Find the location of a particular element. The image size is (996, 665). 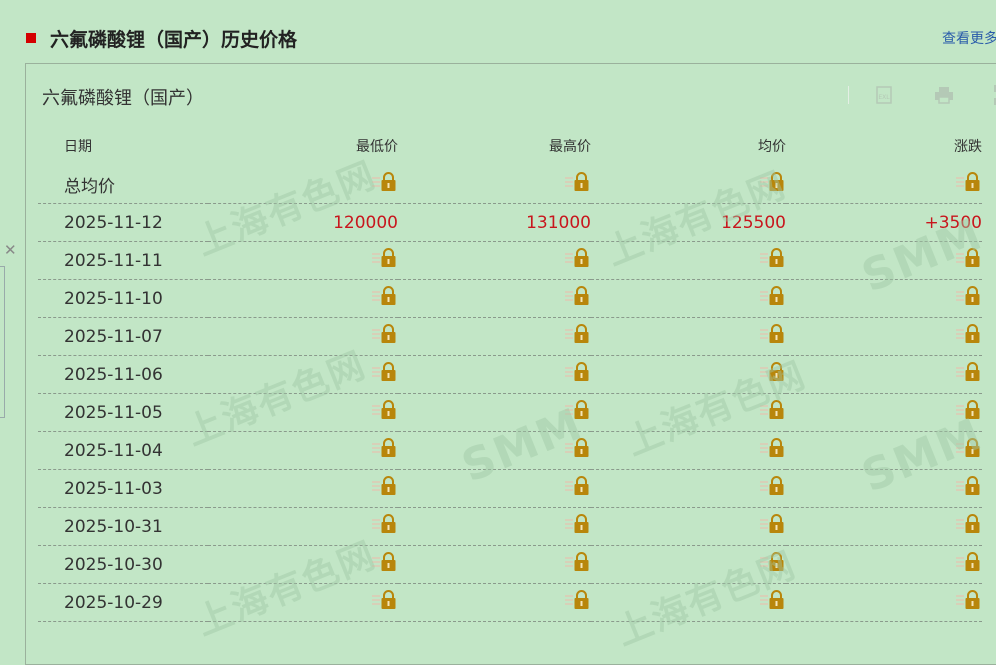

table-row: 2025-11-11 is located at coordinates (510, 260).